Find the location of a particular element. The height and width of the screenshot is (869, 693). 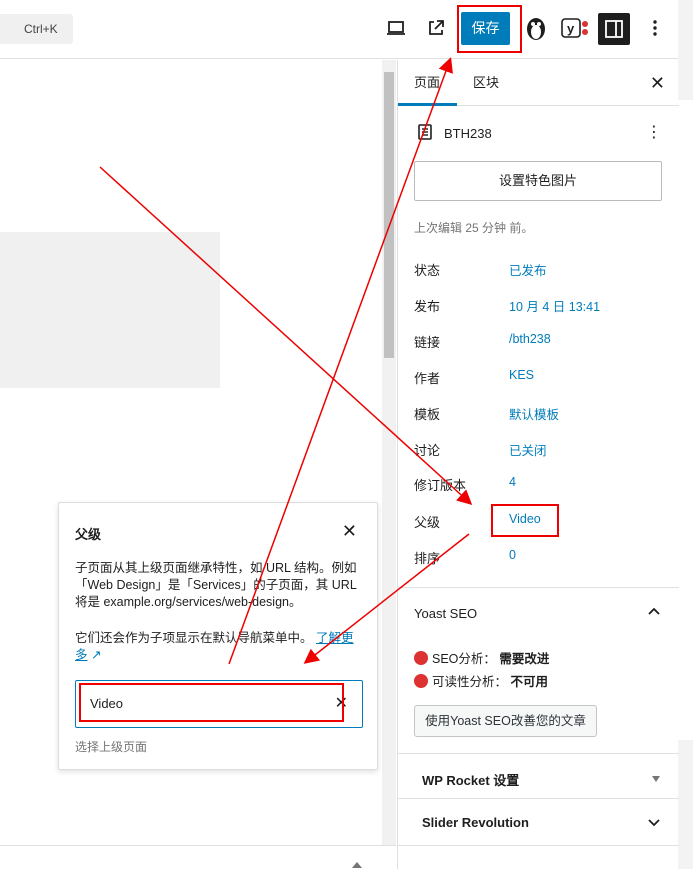

meta-label: 作者 is located at coordinates (427, 378).